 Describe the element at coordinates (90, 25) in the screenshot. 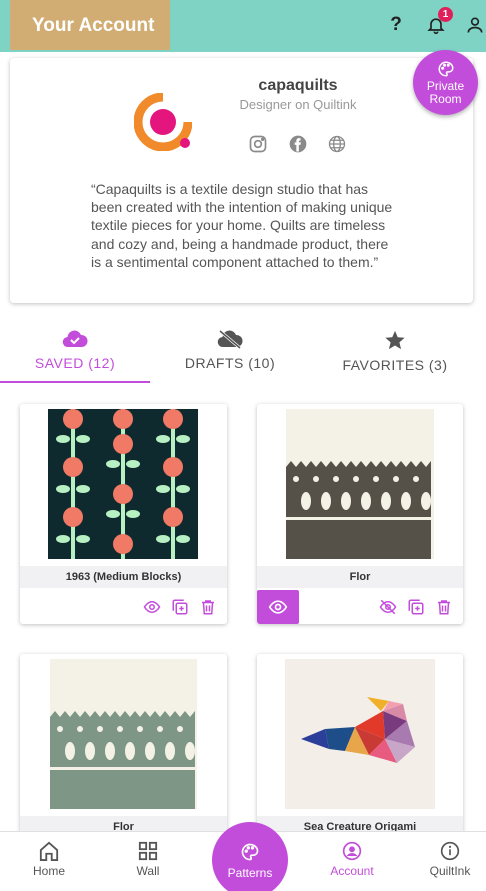

I see `page-title: Your Account` at that location.